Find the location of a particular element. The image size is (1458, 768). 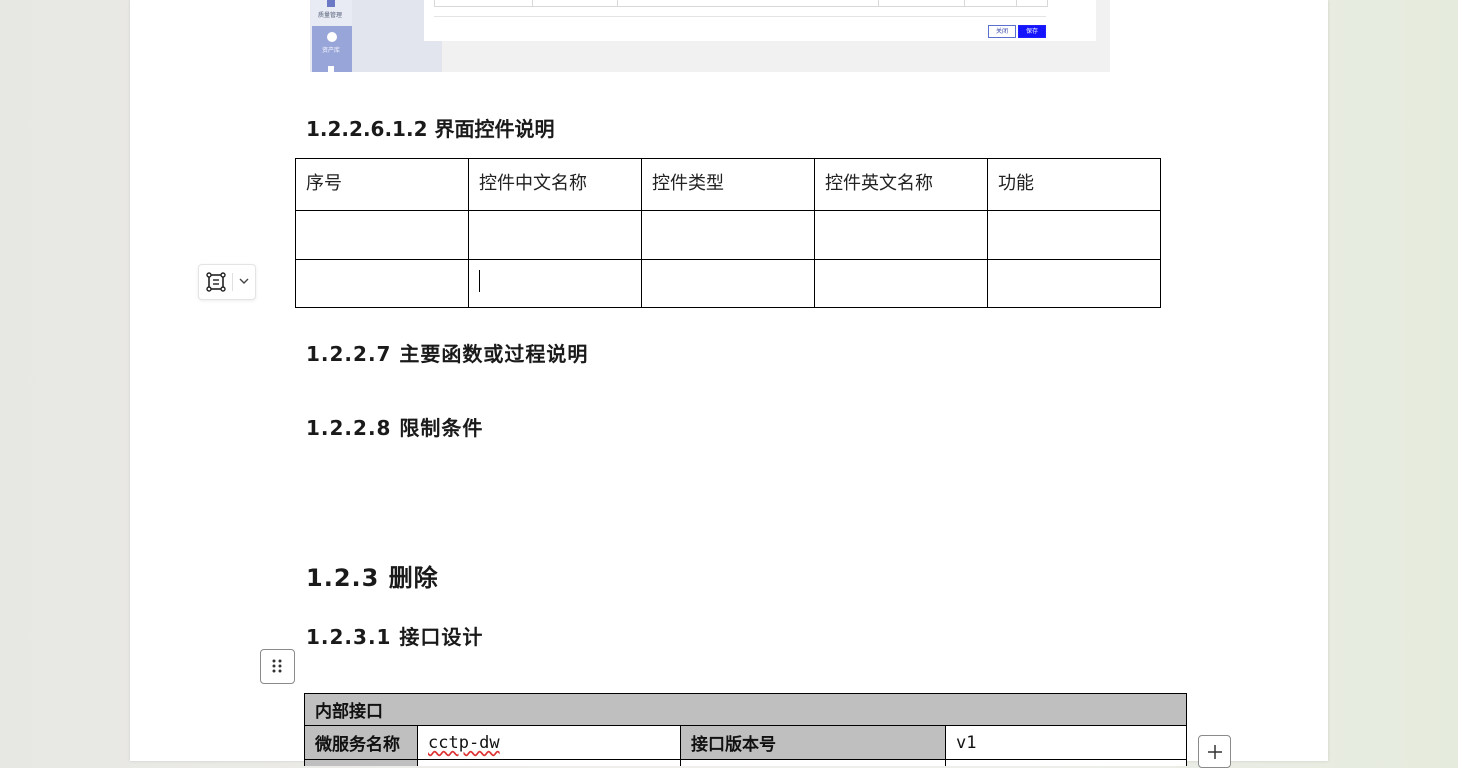

add-row-button is located at coordinates (1214, 751).